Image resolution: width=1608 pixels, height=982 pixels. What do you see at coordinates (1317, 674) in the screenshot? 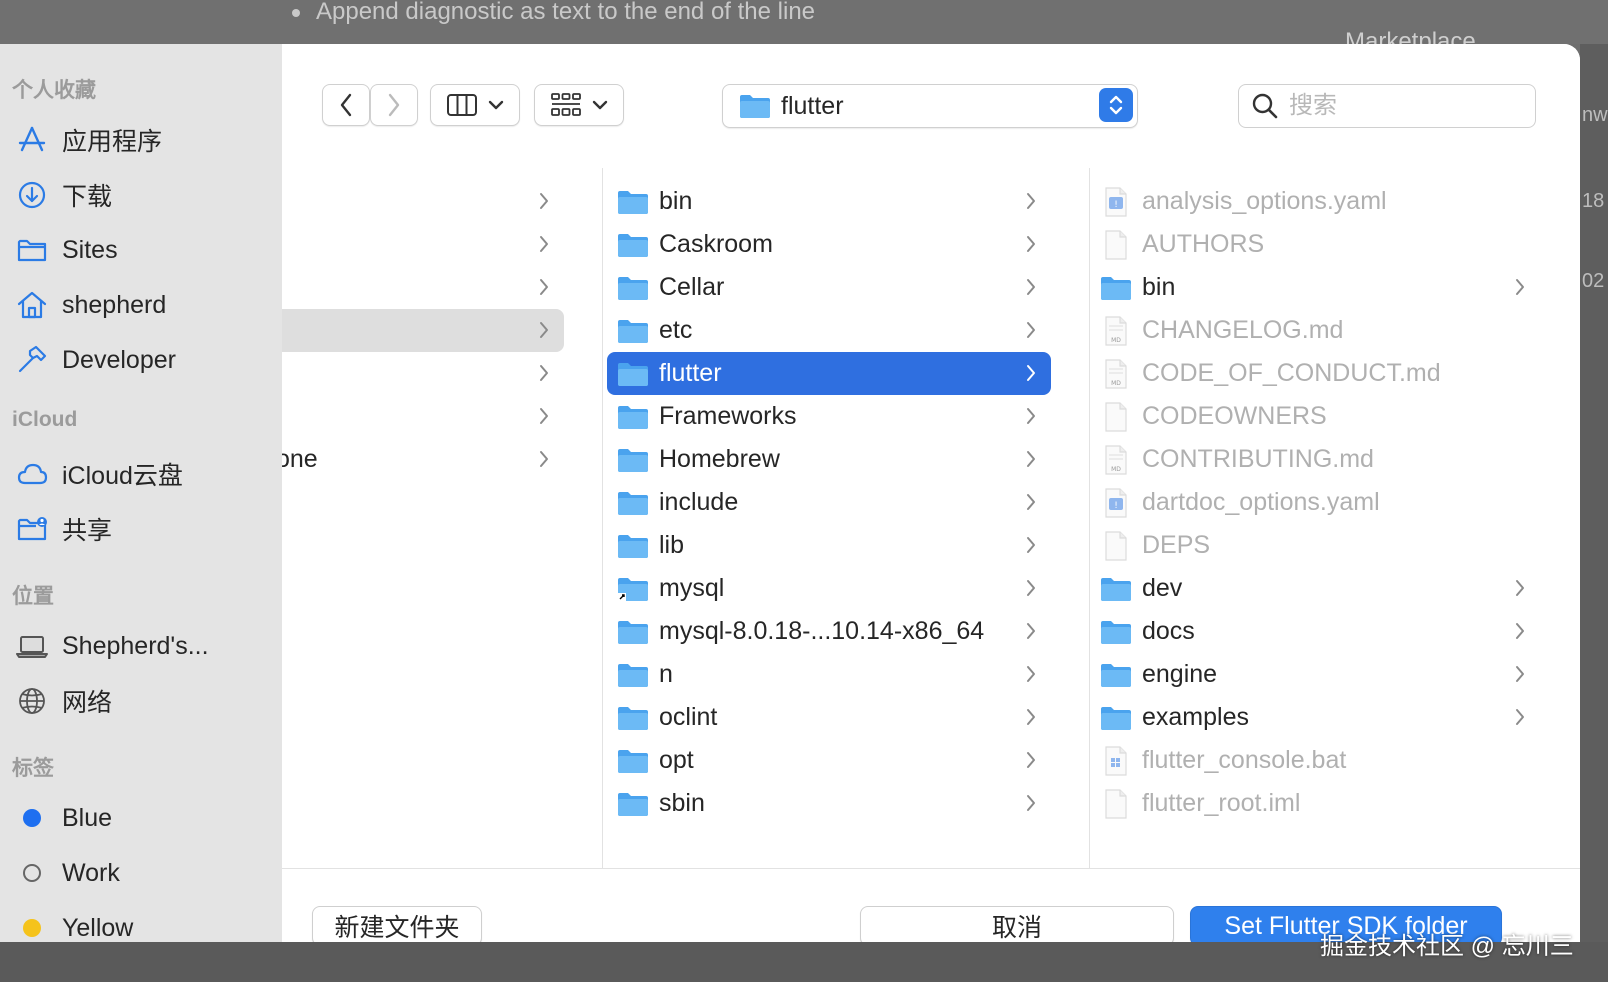
I see `folder-row: engine` at bounding box center [1317, 674].